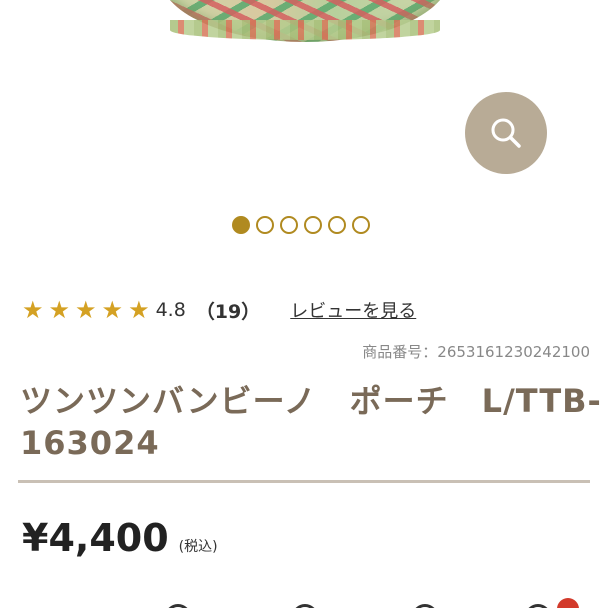 The image size is (608, 608). What do you see at coordinates (305, 30) in the screenshot?
I see `pouch-photo-base` at bounding box center [305, 30].